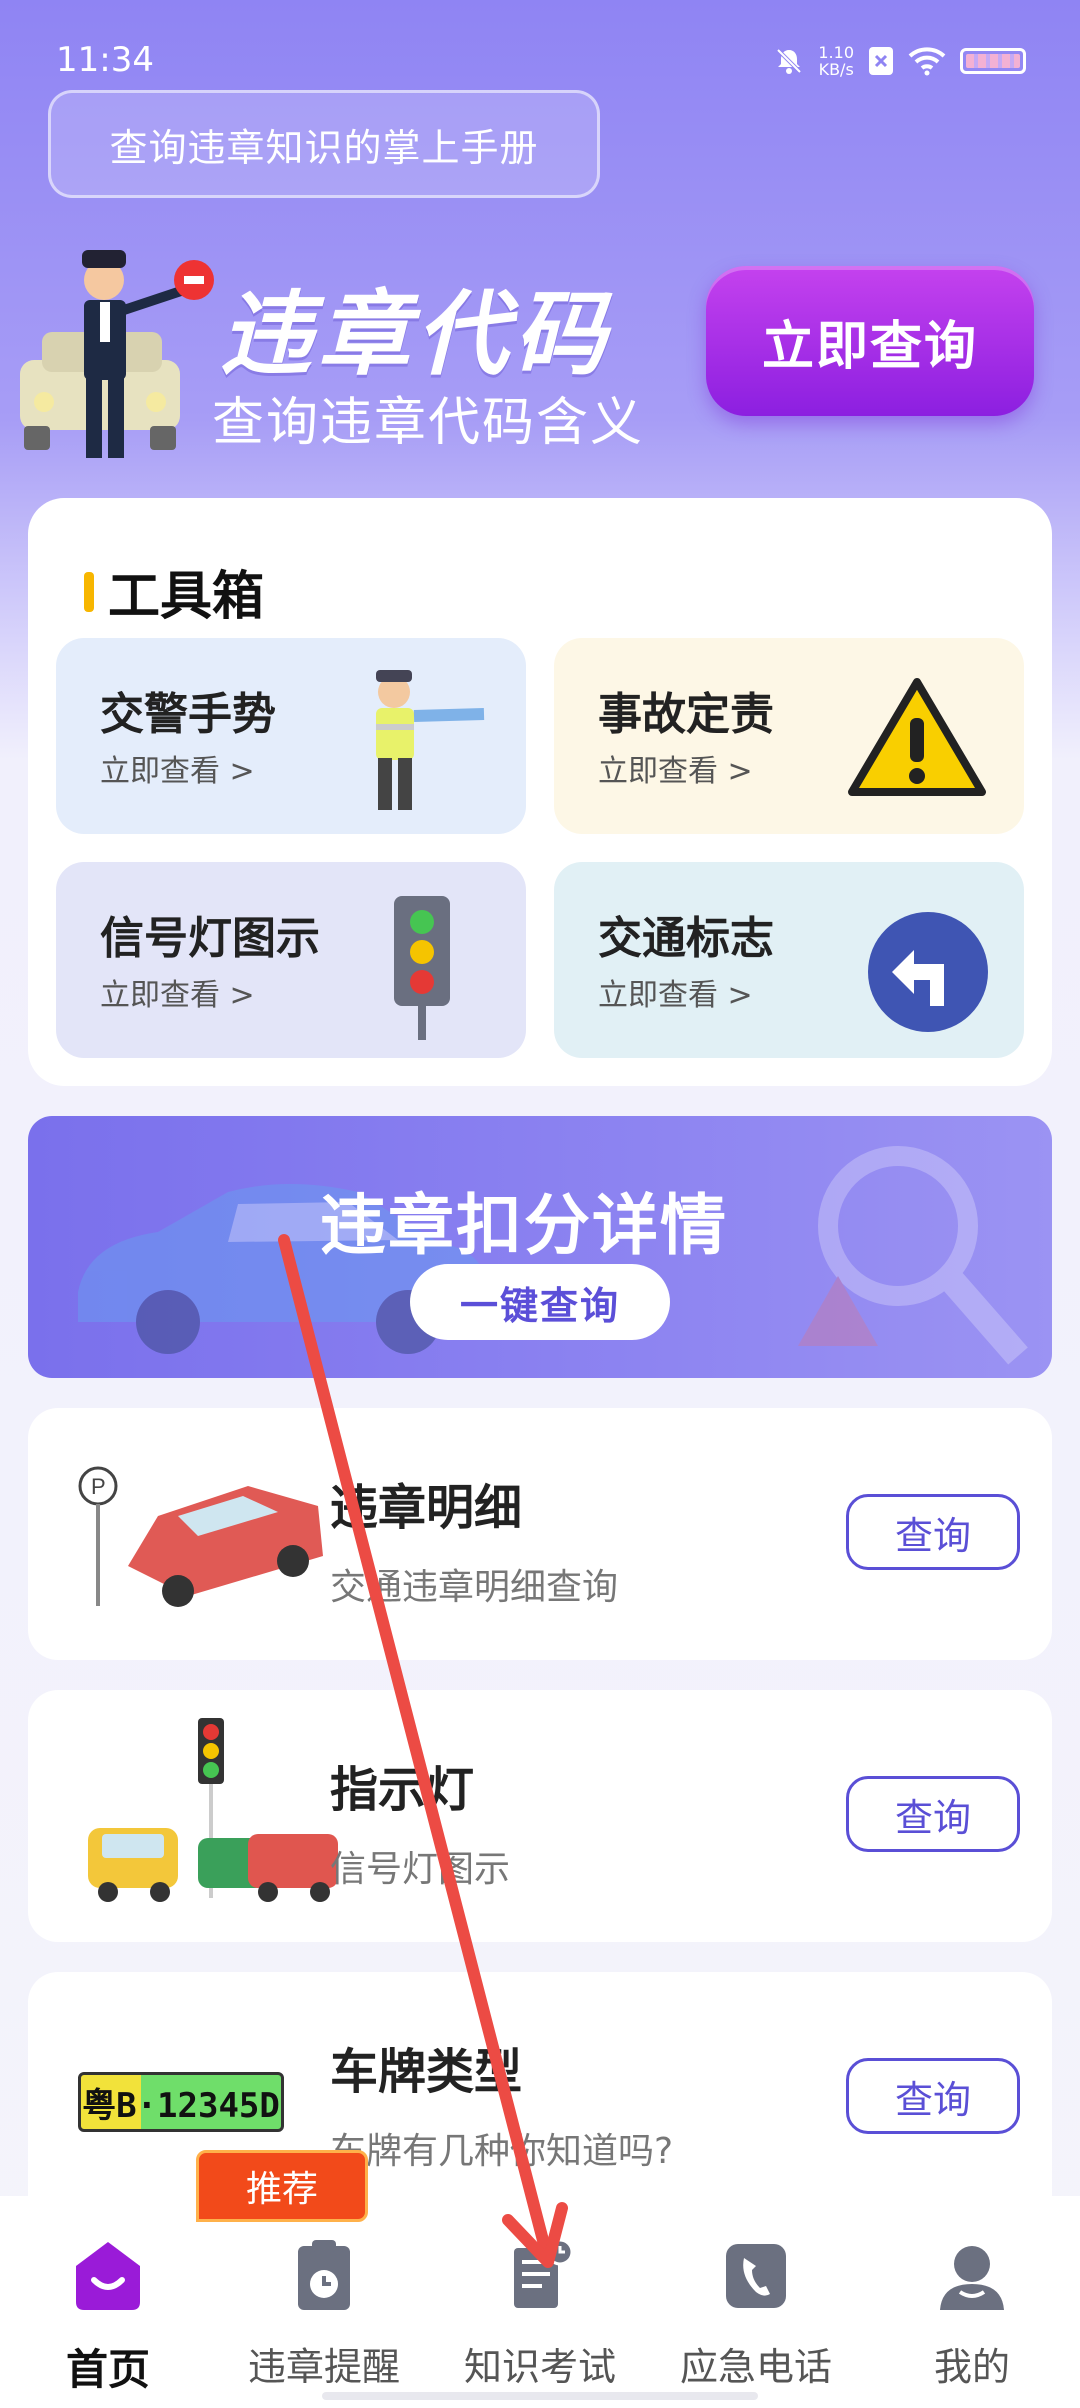 This screenshot has width=1080, height=2408. I want to click on police-car-illustration, so click(117, 354).